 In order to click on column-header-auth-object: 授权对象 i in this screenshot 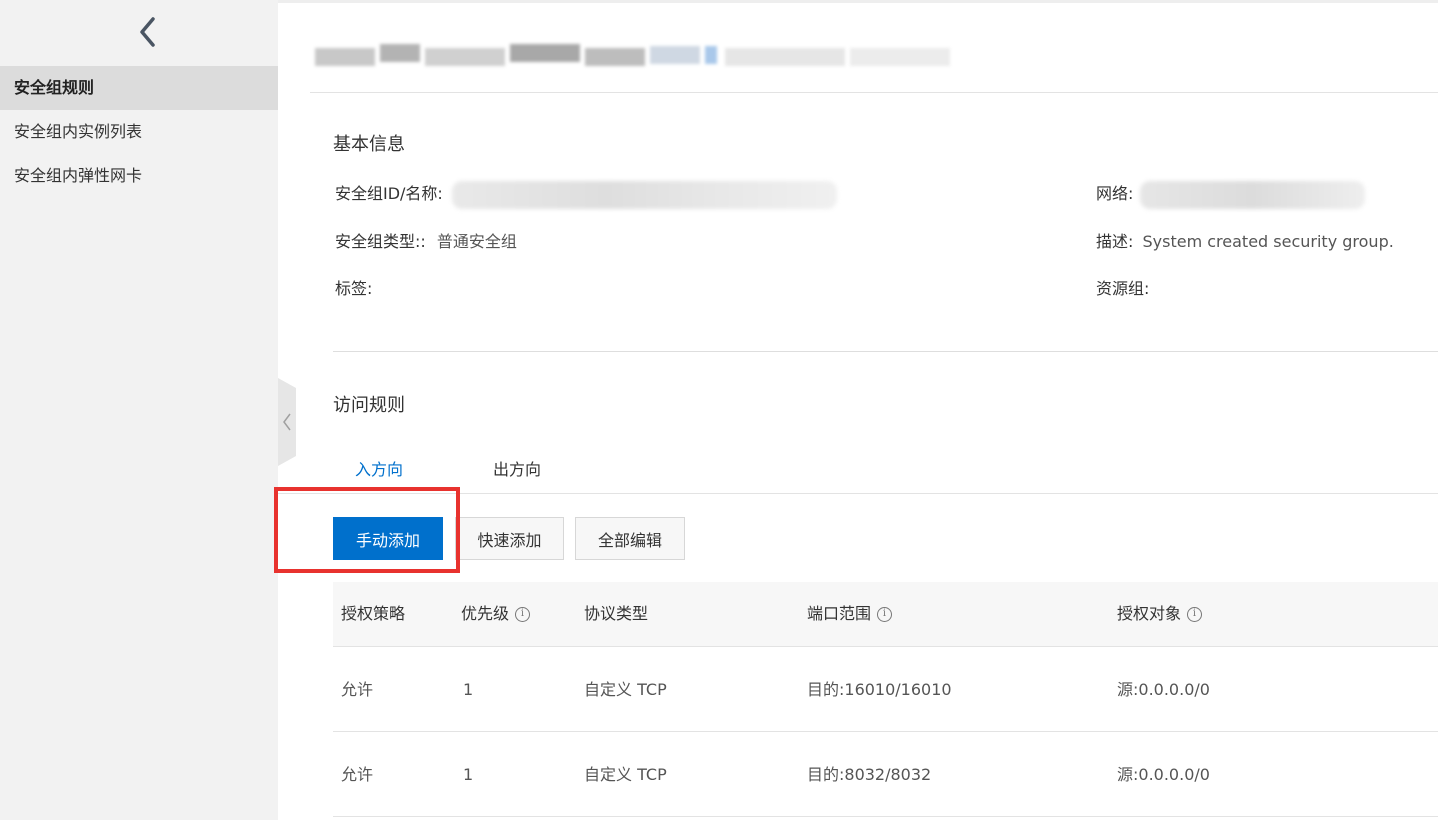, I will do `click(1160, 614)`.